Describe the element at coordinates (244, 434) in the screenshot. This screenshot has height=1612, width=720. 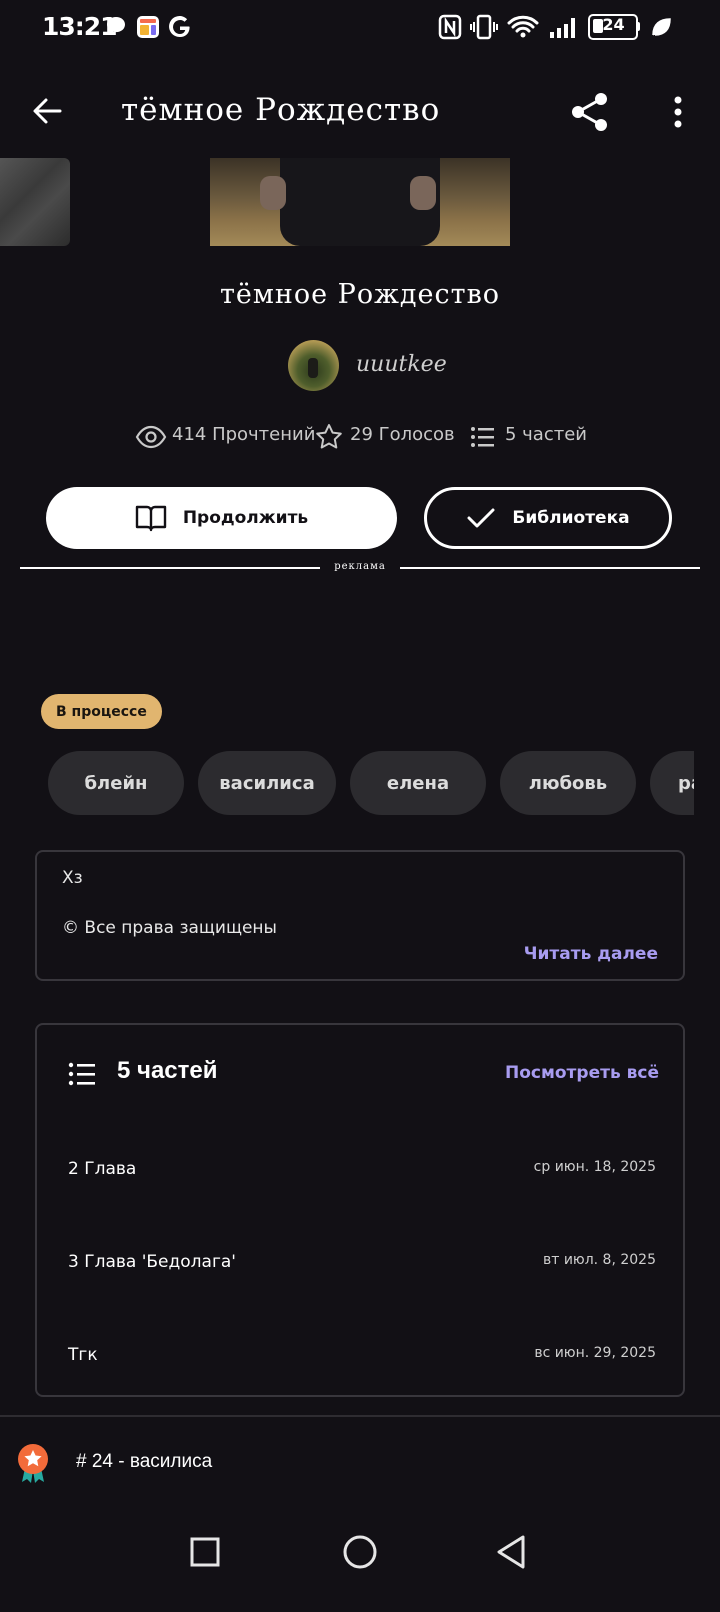
I see `reads-count: 414 Прочтений` at that location.